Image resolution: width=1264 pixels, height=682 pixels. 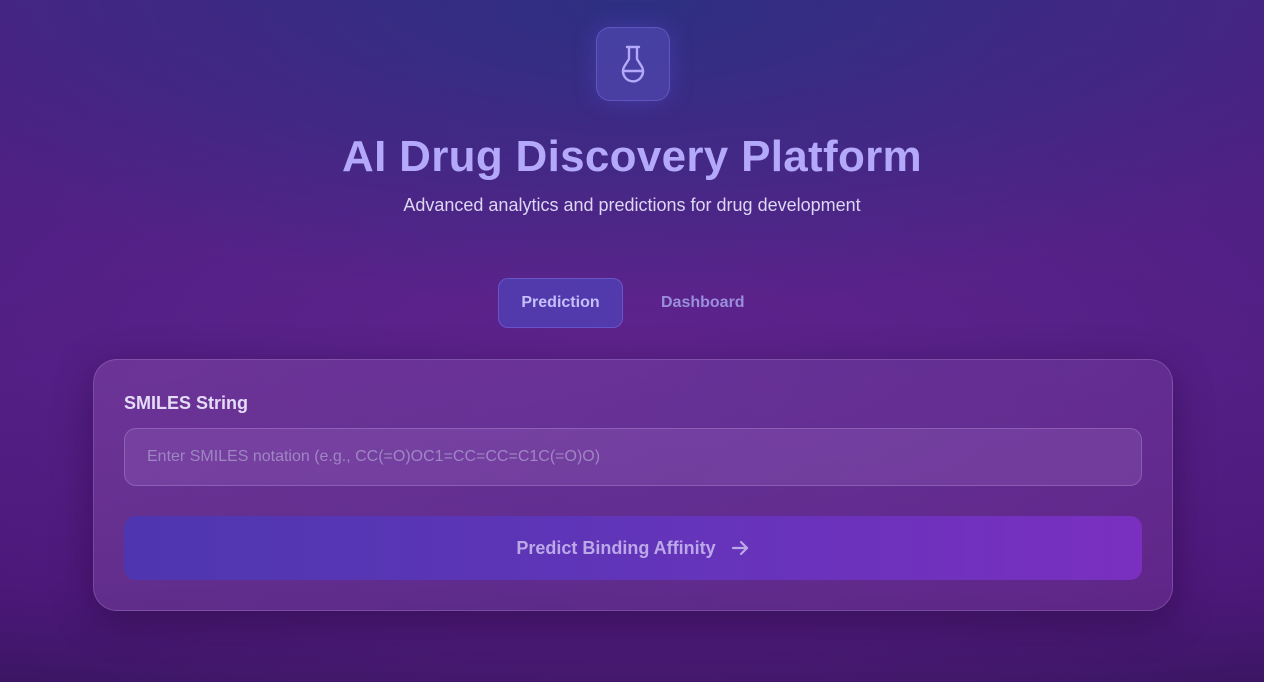 I want to click on predict-button-label: Predict Binding Affinity, so click(x=616, y=547).